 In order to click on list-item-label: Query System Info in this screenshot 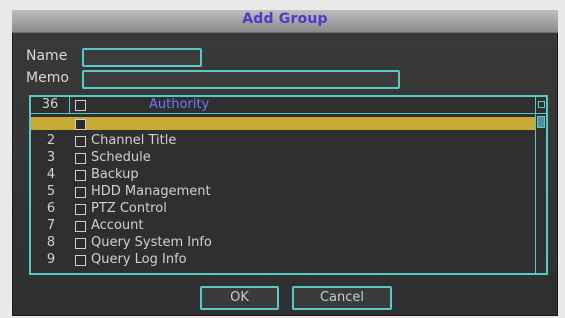, I will do `click(151, 242)`.